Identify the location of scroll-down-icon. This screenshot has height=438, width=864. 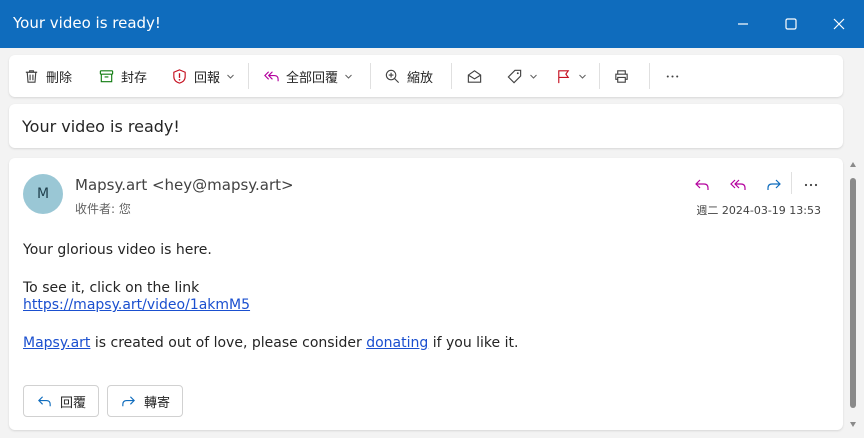
(853, 424).